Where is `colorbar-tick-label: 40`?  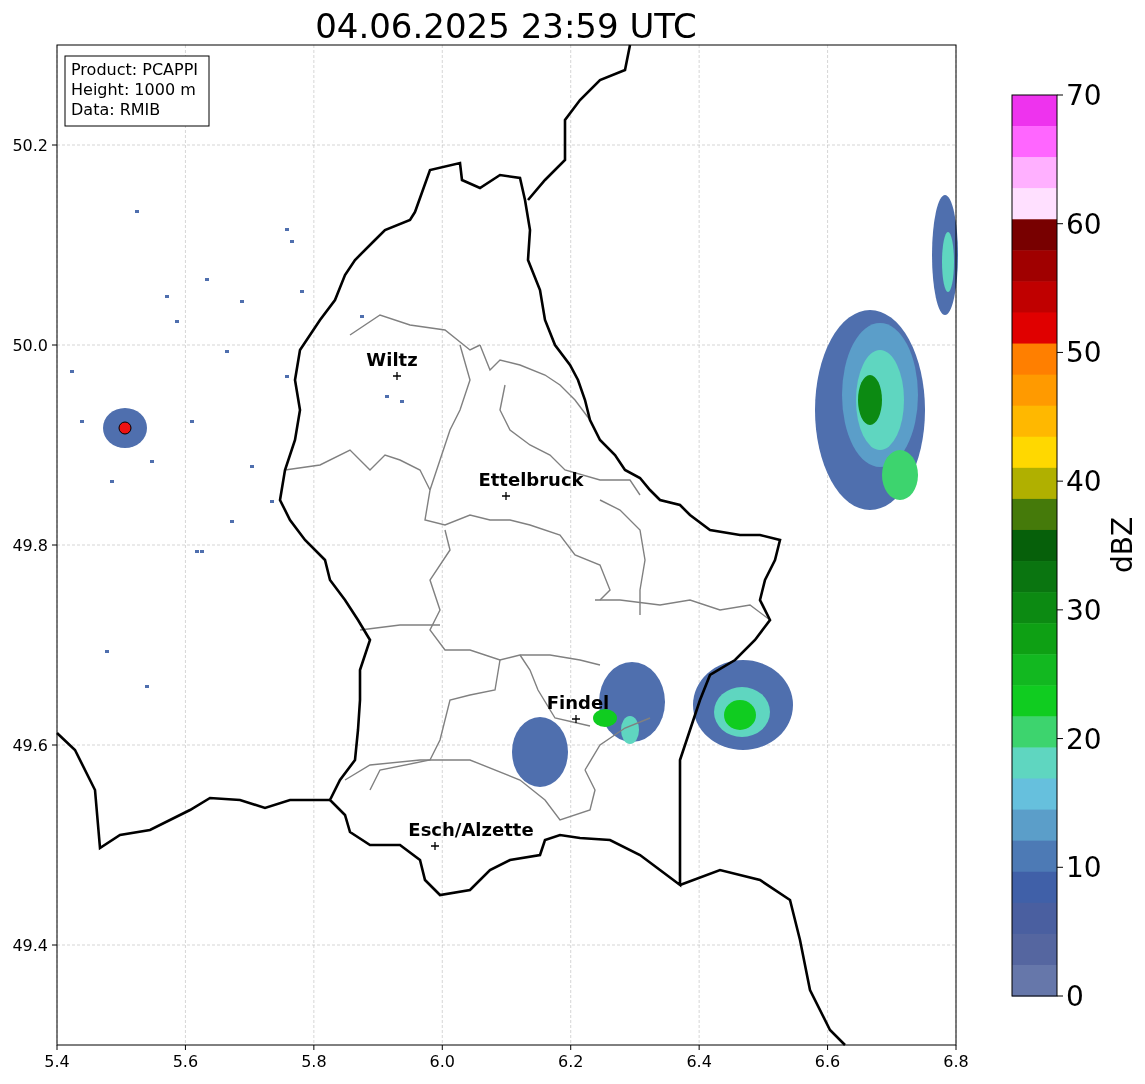
colorbar-tick-label: 40 is located at coordinates (1084, 482).